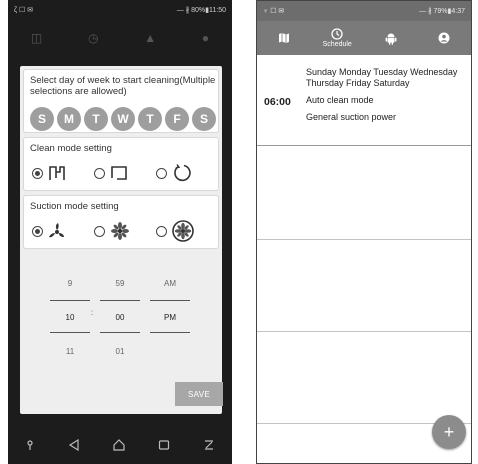  I want to click on hour-prev: 9, so click(70, 283).